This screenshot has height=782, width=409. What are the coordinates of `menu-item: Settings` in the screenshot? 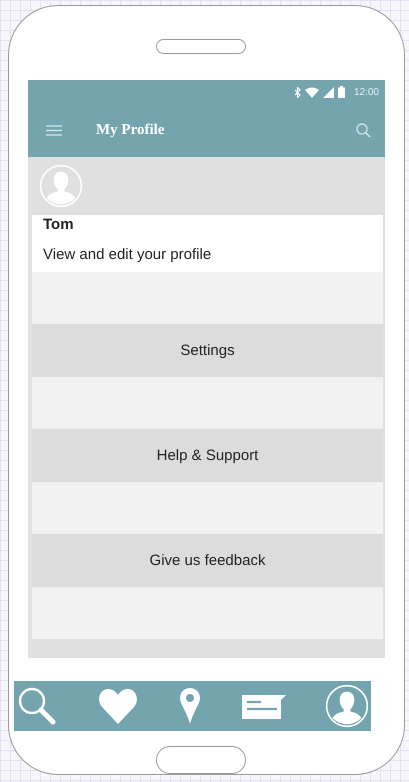 It's located at (207, 350).